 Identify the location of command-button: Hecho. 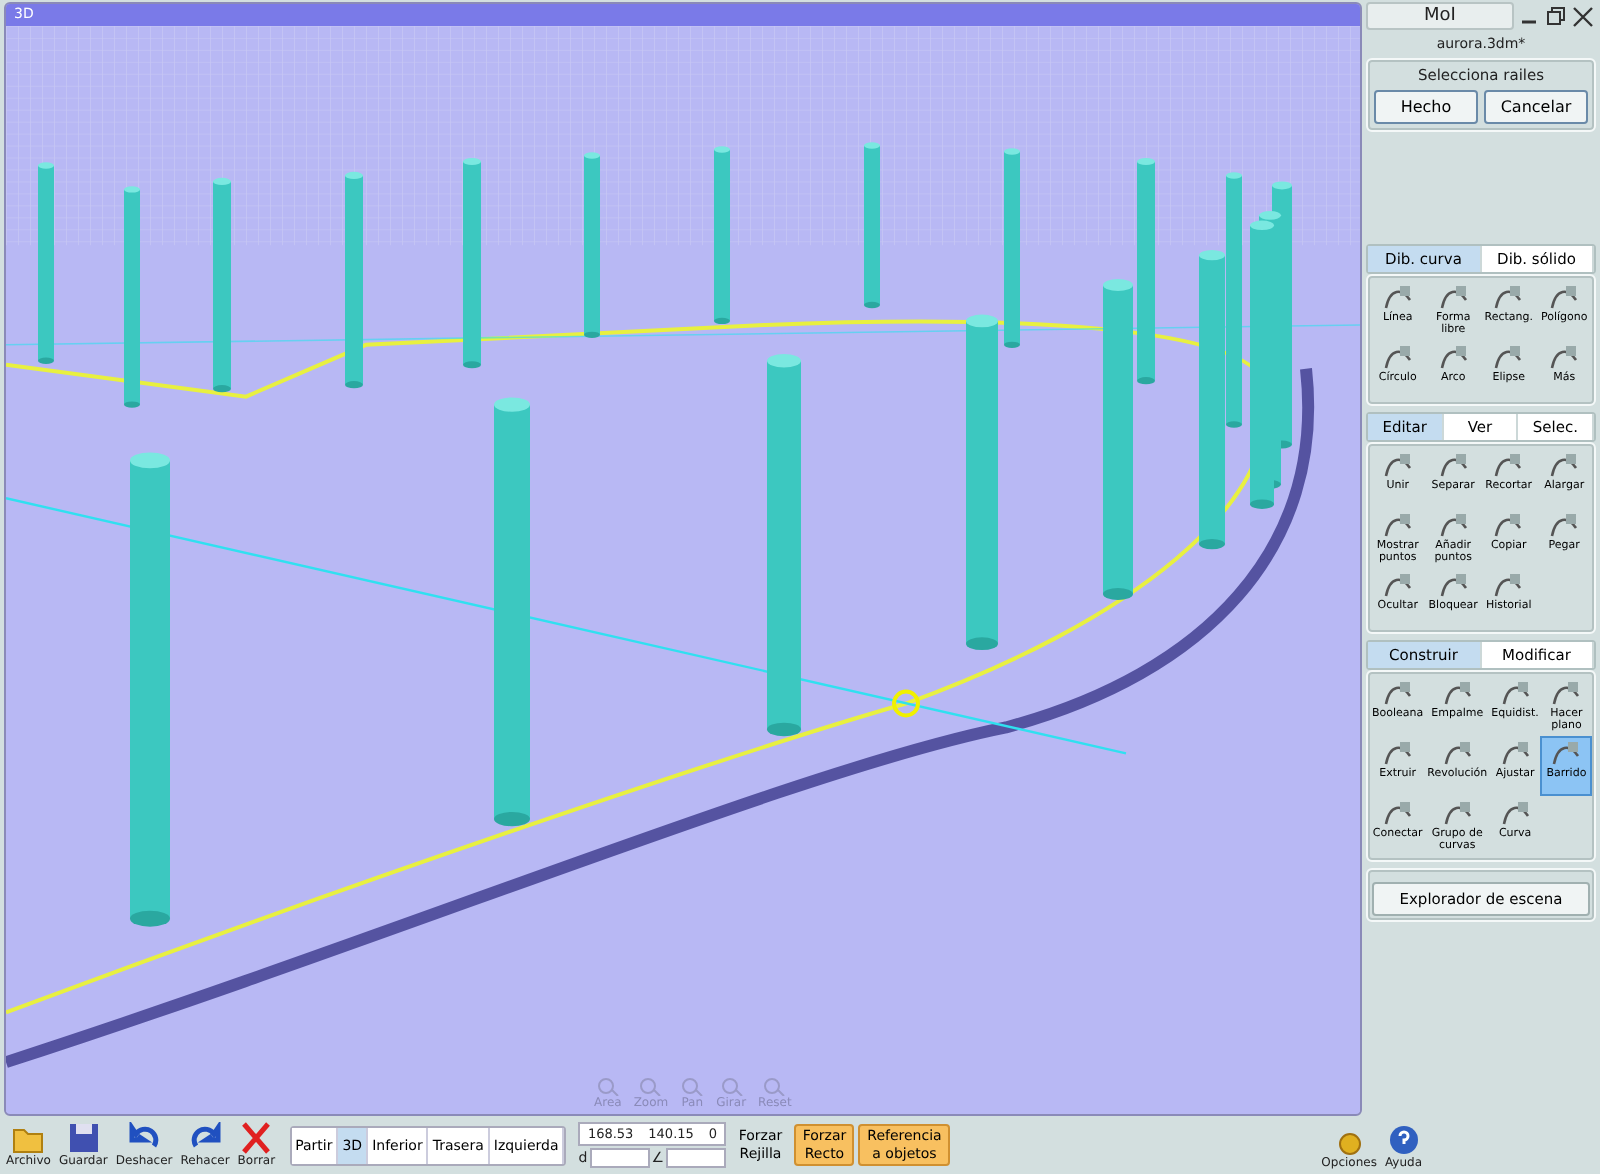
(1426, 107).